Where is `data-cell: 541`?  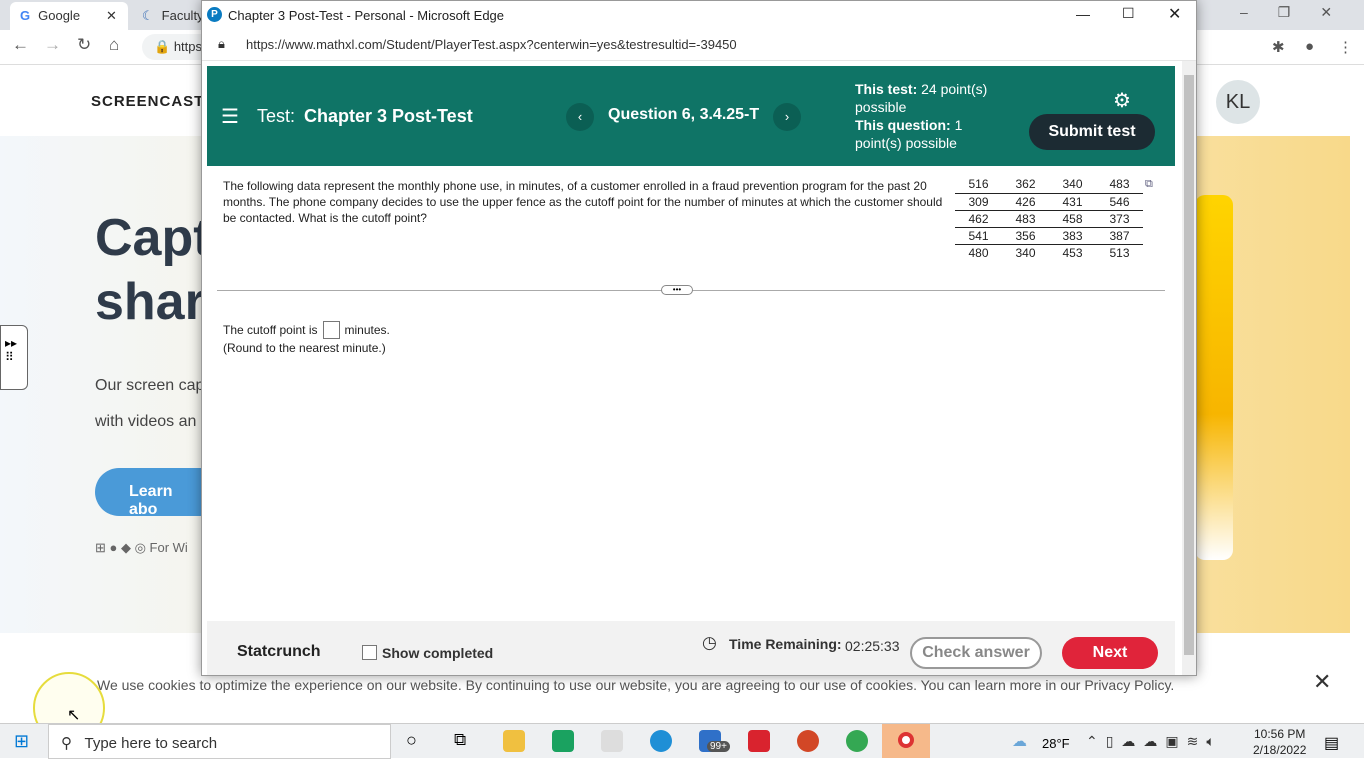
data-cell: 541 is located at coordinates (978, 236).